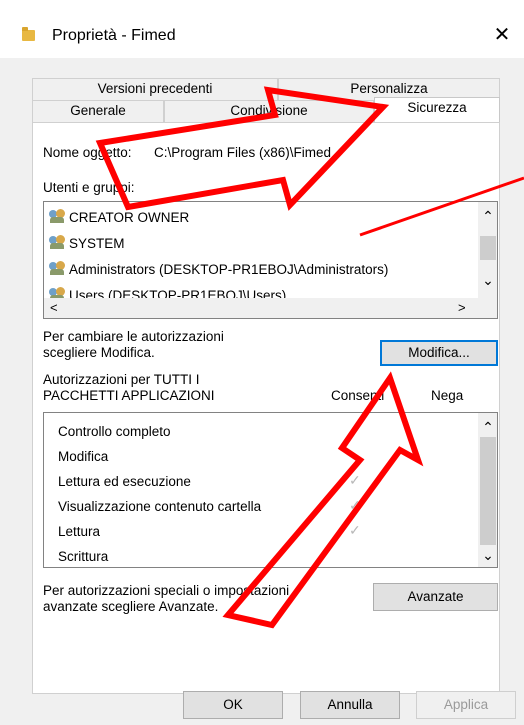 The height and width of the screenshot is (725, 524). What do you see at coordinates (242, 148) in the screenshot?
I see `red-arrow-right-icon` at bounding box center [242, 148].